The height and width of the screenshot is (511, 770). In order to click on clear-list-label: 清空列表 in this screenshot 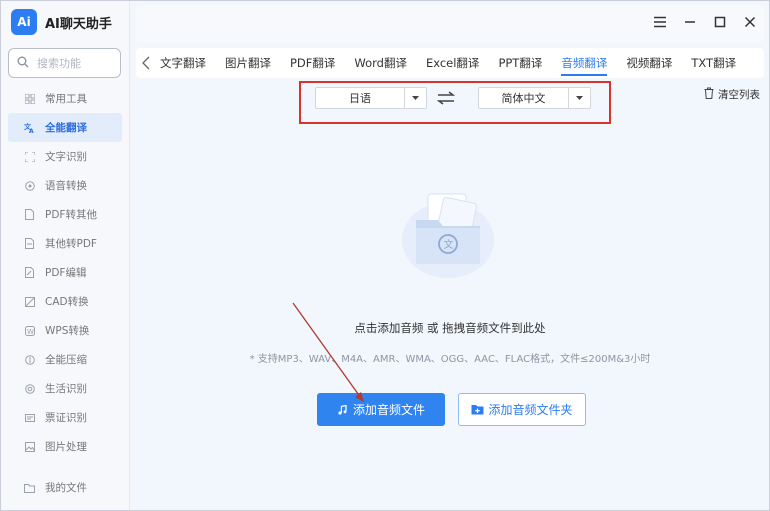, I will do `click(739, 95)`.